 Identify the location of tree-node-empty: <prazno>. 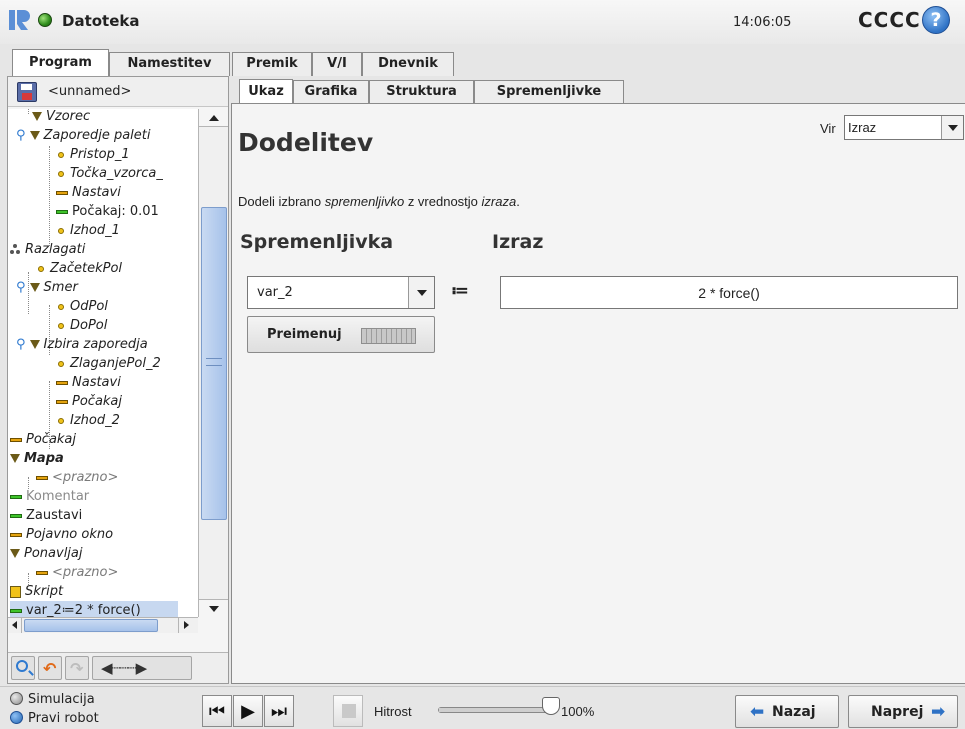
(77, 477).